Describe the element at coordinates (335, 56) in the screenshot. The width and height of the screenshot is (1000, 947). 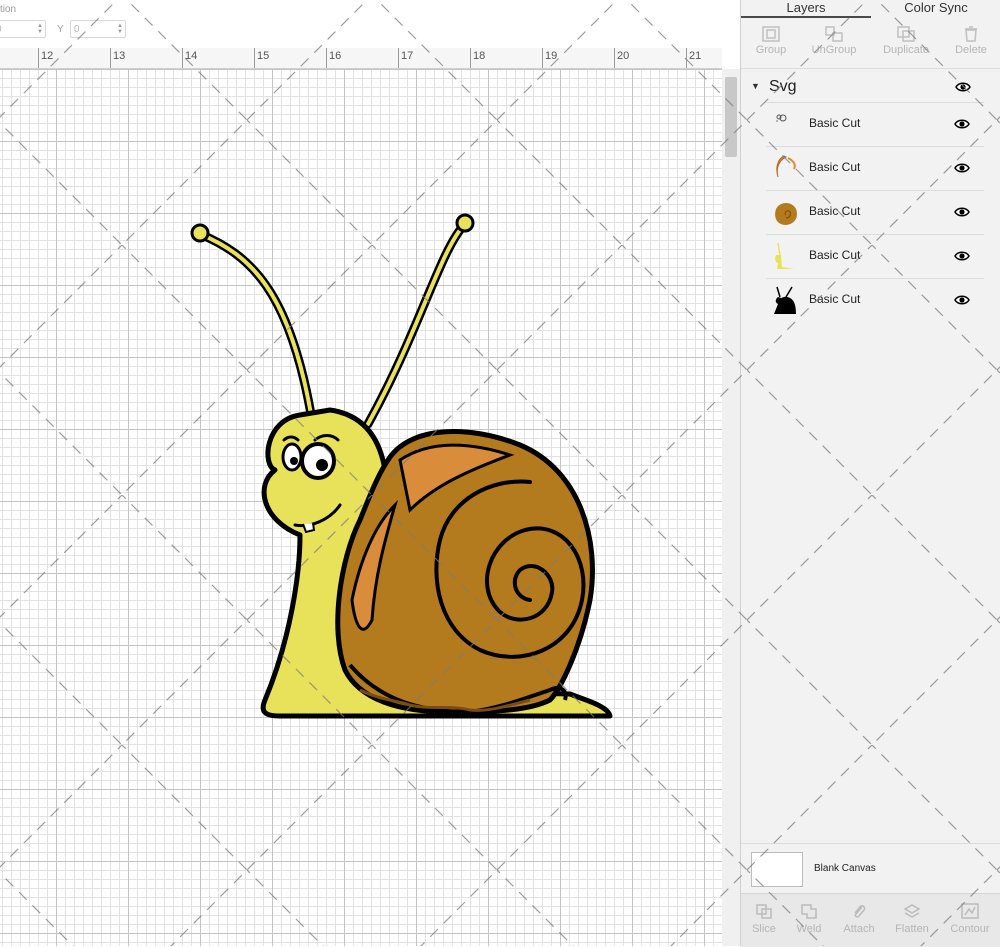
I see `ruler-tick-label: 16` at that location.